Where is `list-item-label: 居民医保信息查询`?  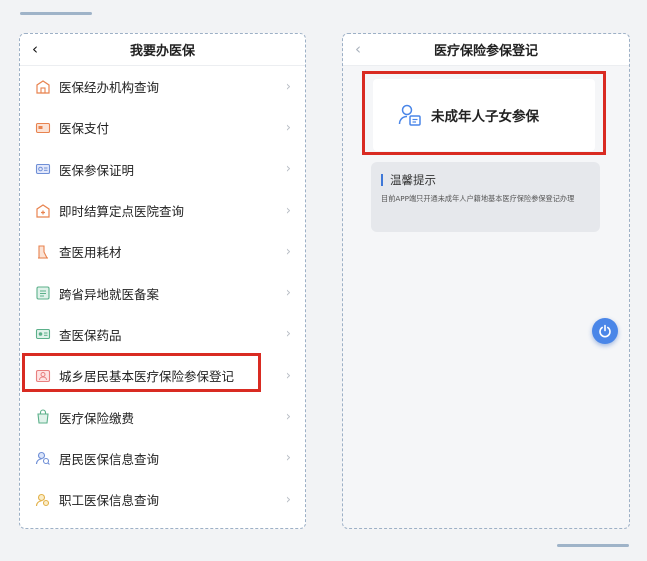 list-item-label: 居民医保信息查询 is located at coordinates (109, 459).